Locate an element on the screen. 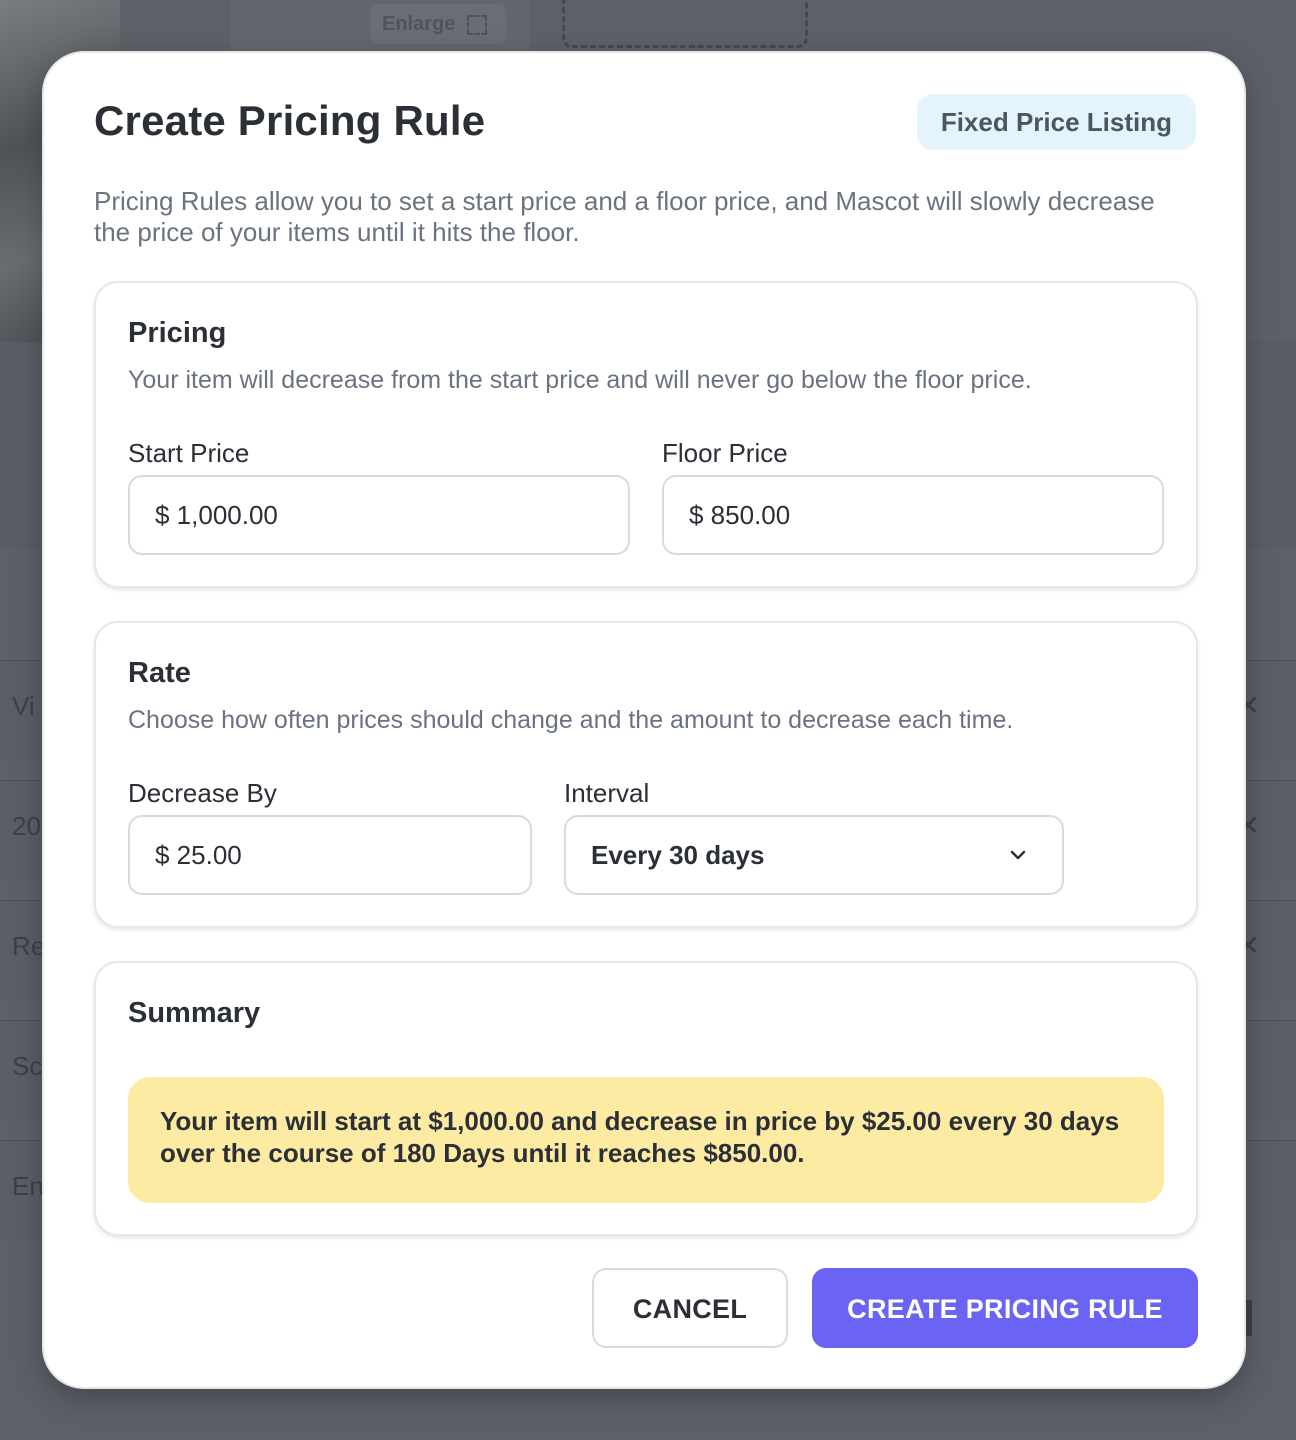  modal-title: Create Pricing Rule is located at coordinates (290, 120).